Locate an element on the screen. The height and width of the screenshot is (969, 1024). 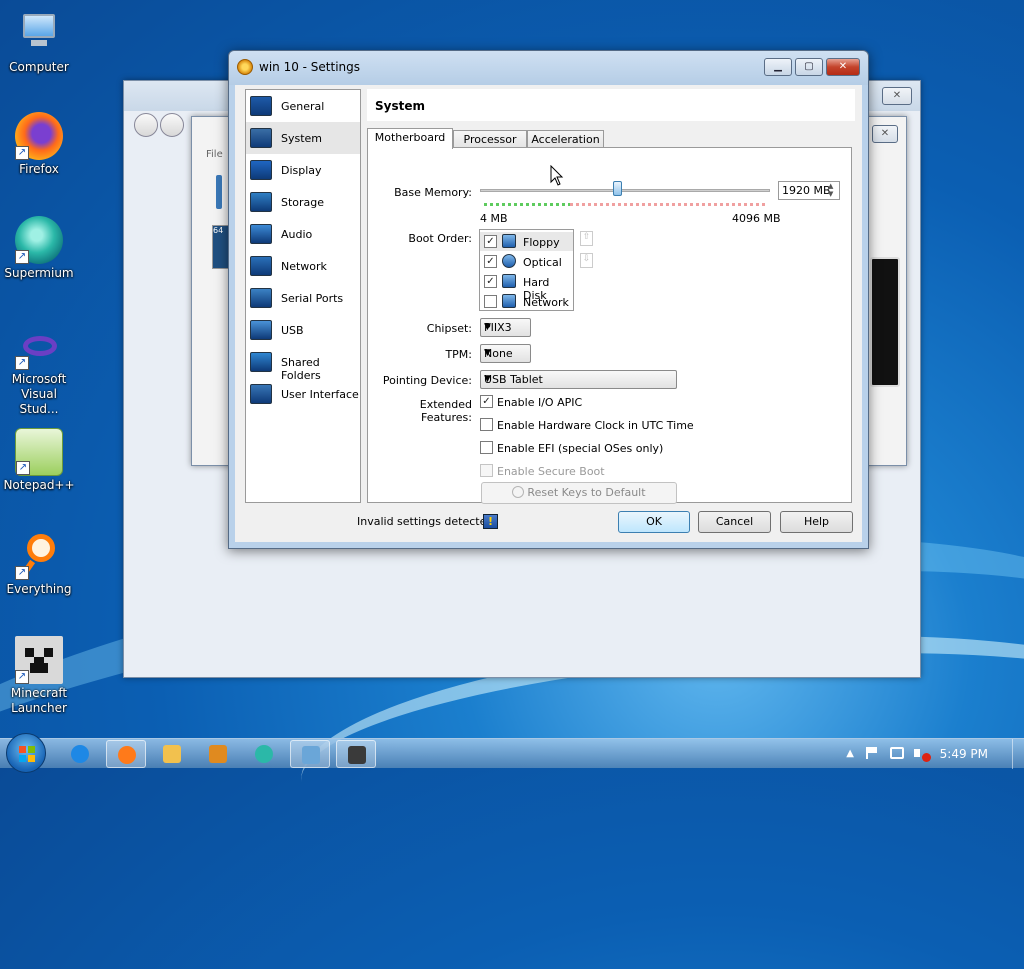
boot-item-label: Network is located at coordinates (546, 302).